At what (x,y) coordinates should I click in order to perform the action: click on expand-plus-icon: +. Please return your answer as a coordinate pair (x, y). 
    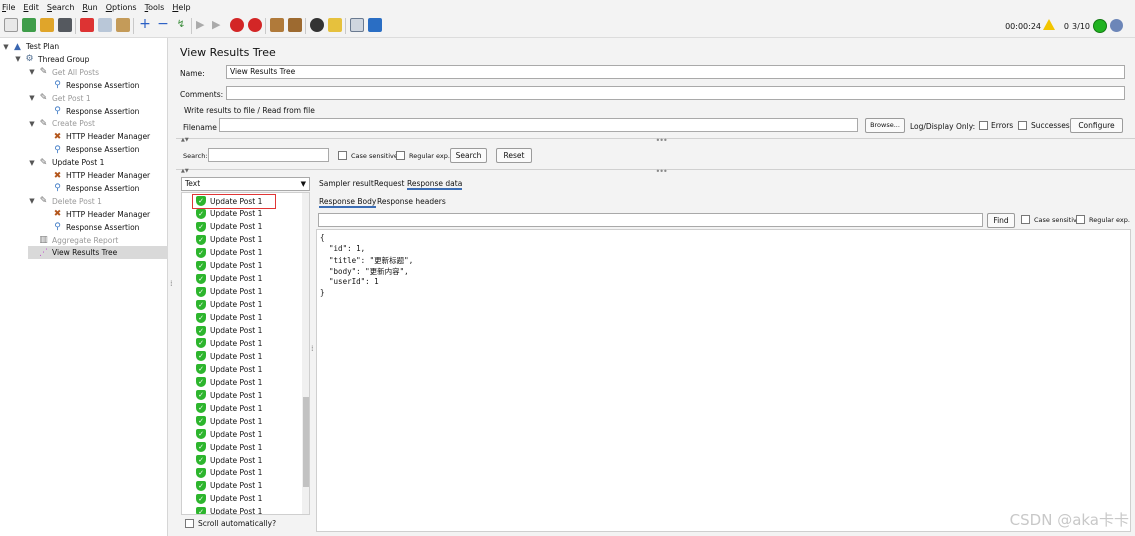
    Looking at the image, I should click on (145, 24).